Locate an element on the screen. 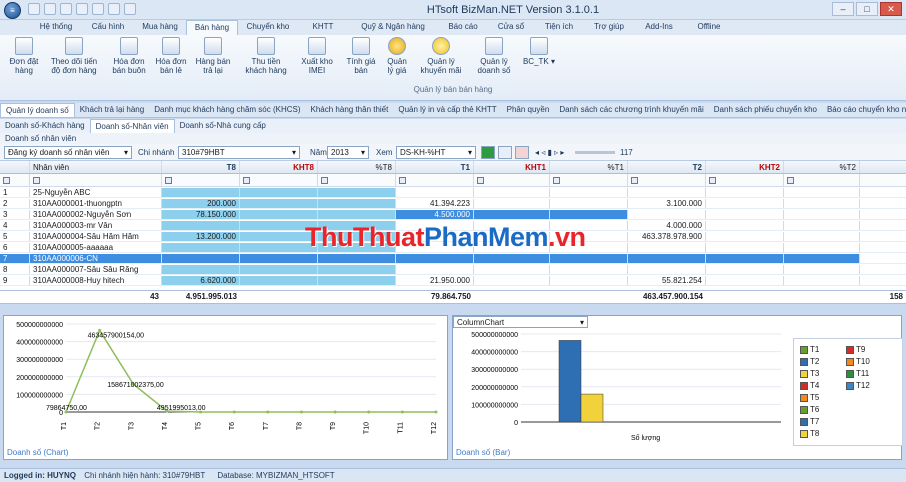 The width and height of the screenshot is (906, 482). ribbon-quan-ly-doanh-so: Quản lý doanh số is located at coordinates (494, 56).